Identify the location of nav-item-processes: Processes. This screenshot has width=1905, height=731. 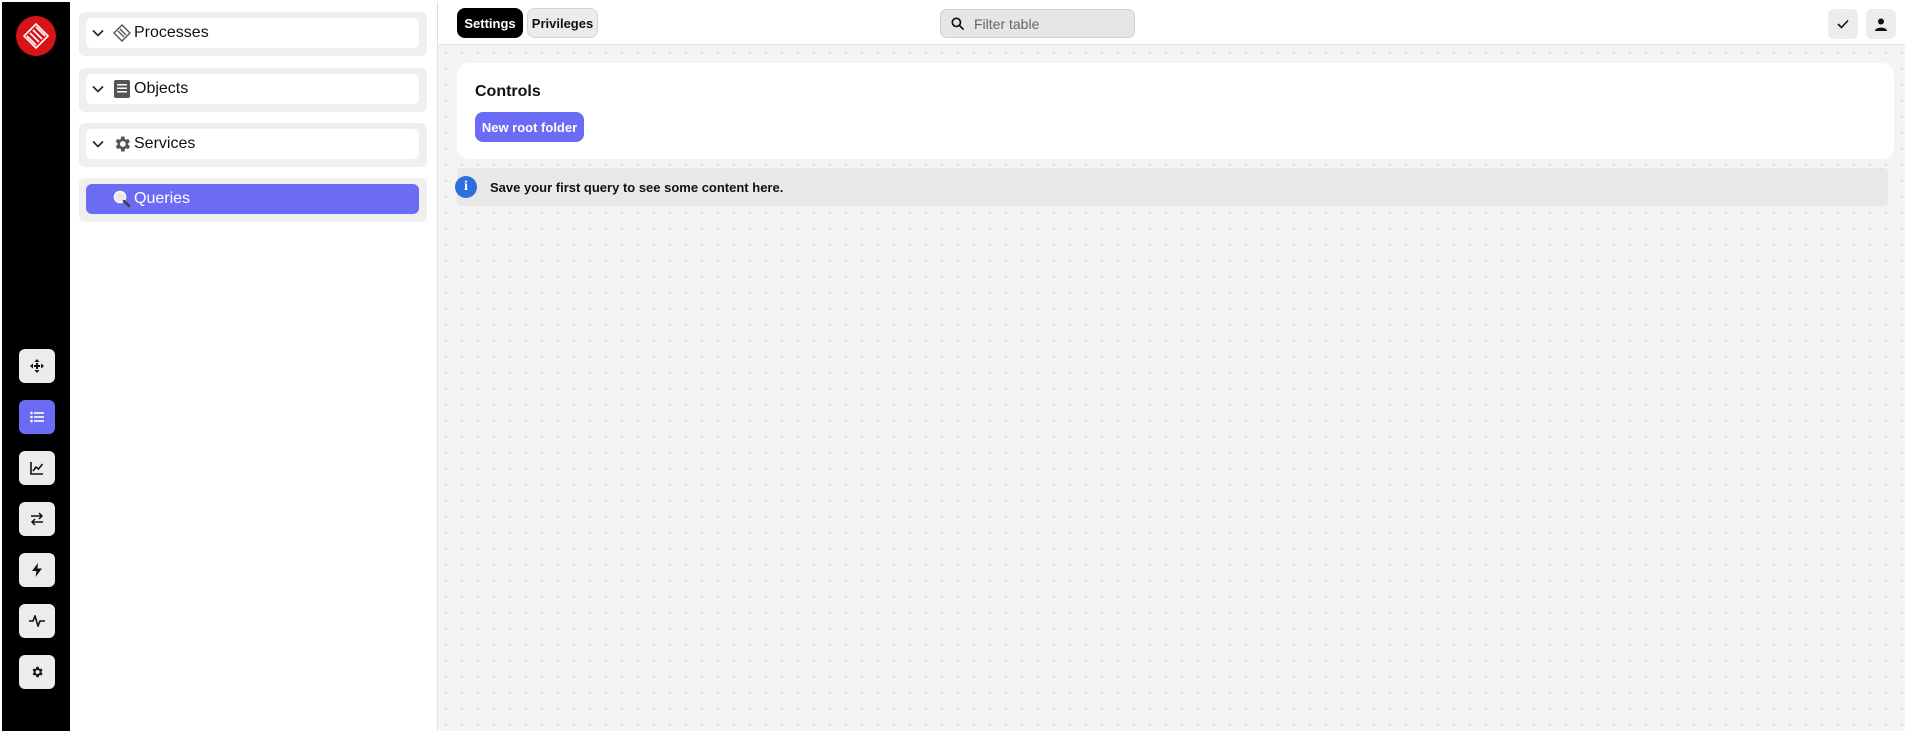
(252, 33).